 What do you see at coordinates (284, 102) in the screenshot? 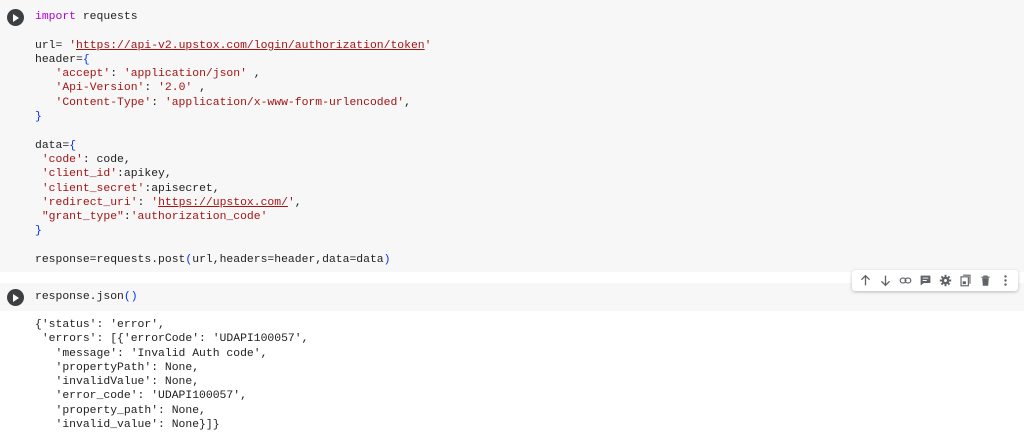
I see `code-token: 'application/x-www-form-urlencoded'` at bounding box center [284, 102].